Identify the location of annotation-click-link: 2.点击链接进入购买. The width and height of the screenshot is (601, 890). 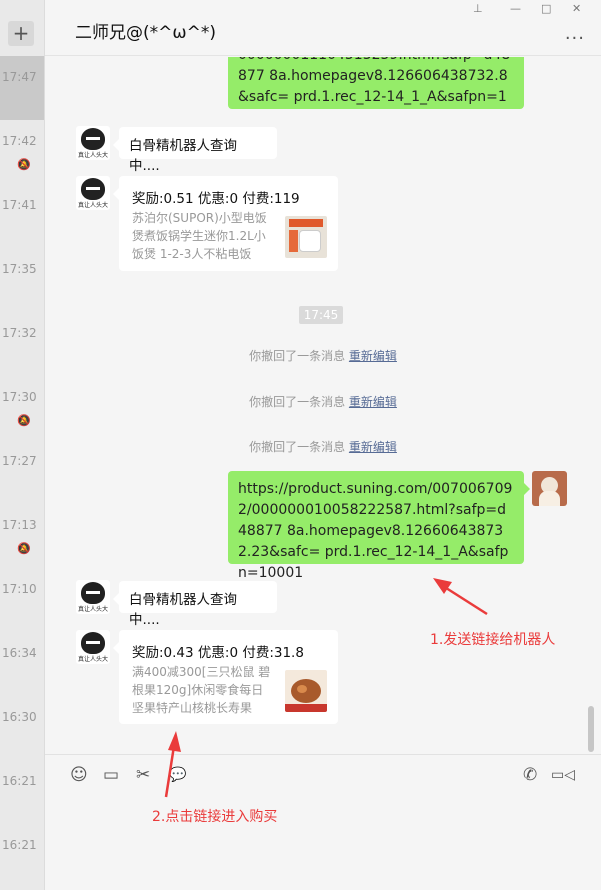
(215, 817).